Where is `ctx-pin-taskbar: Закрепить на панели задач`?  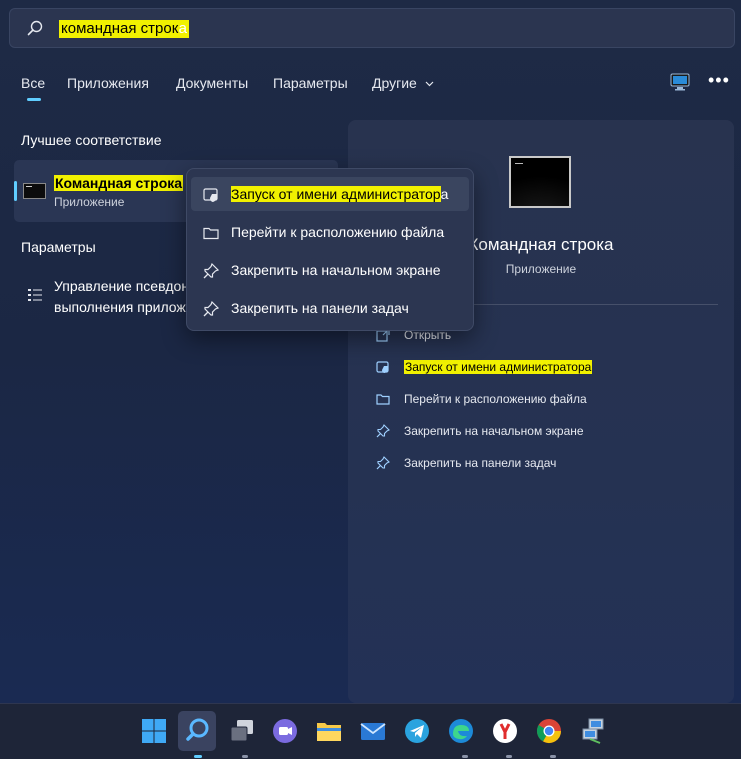
ctx-pin-taskbar: Закрепить на панели задач is located at coordinates (330, 308).